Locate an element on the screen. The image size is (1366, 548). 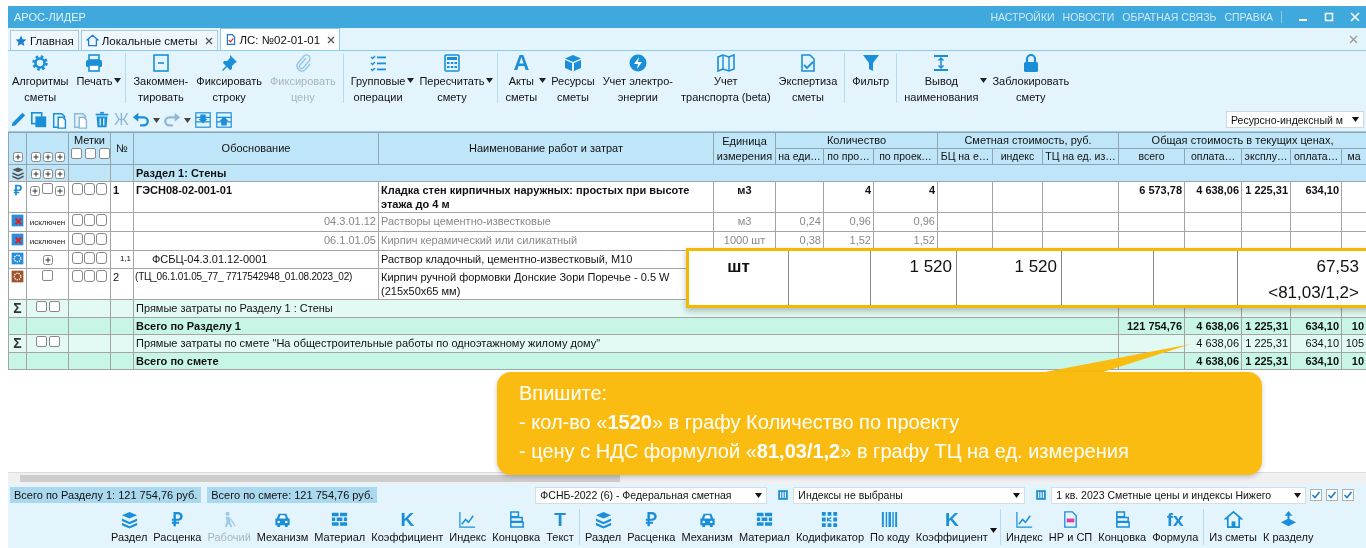
ribbon-button: Заблокировать смету is located at coordinates (1031, 79).